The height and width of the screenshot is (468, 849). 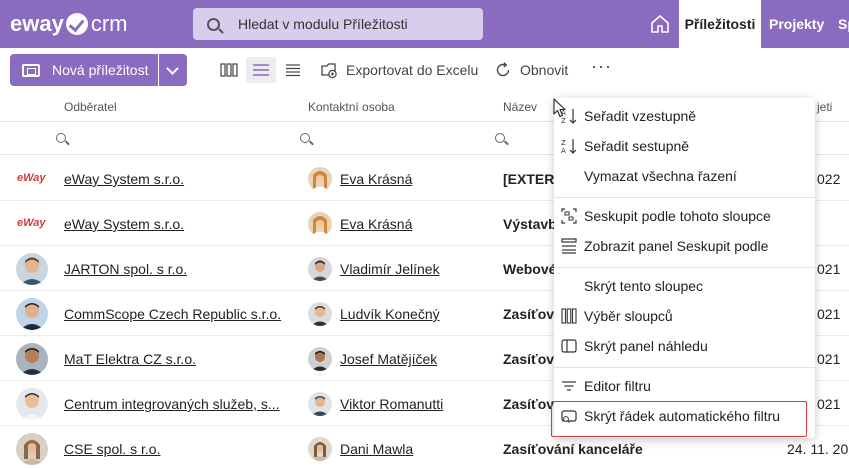 I want to click on nav-tab-more: Sp, so click(x=843, y=24).